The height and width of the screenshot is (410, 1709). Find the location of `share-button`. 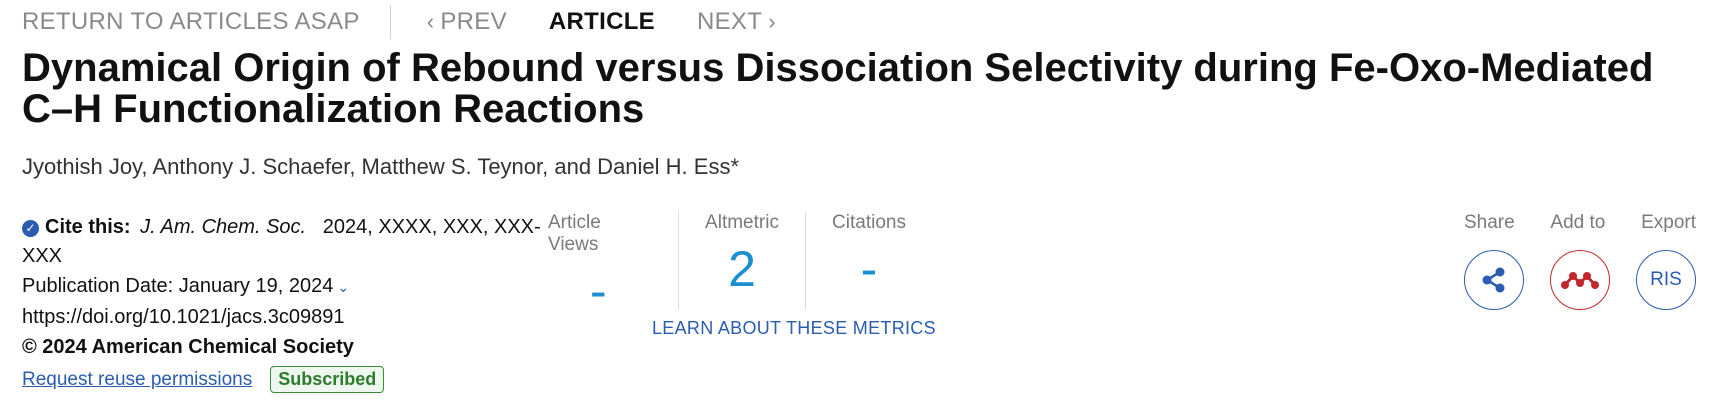

share-button is located at coordinates (1494, 280).